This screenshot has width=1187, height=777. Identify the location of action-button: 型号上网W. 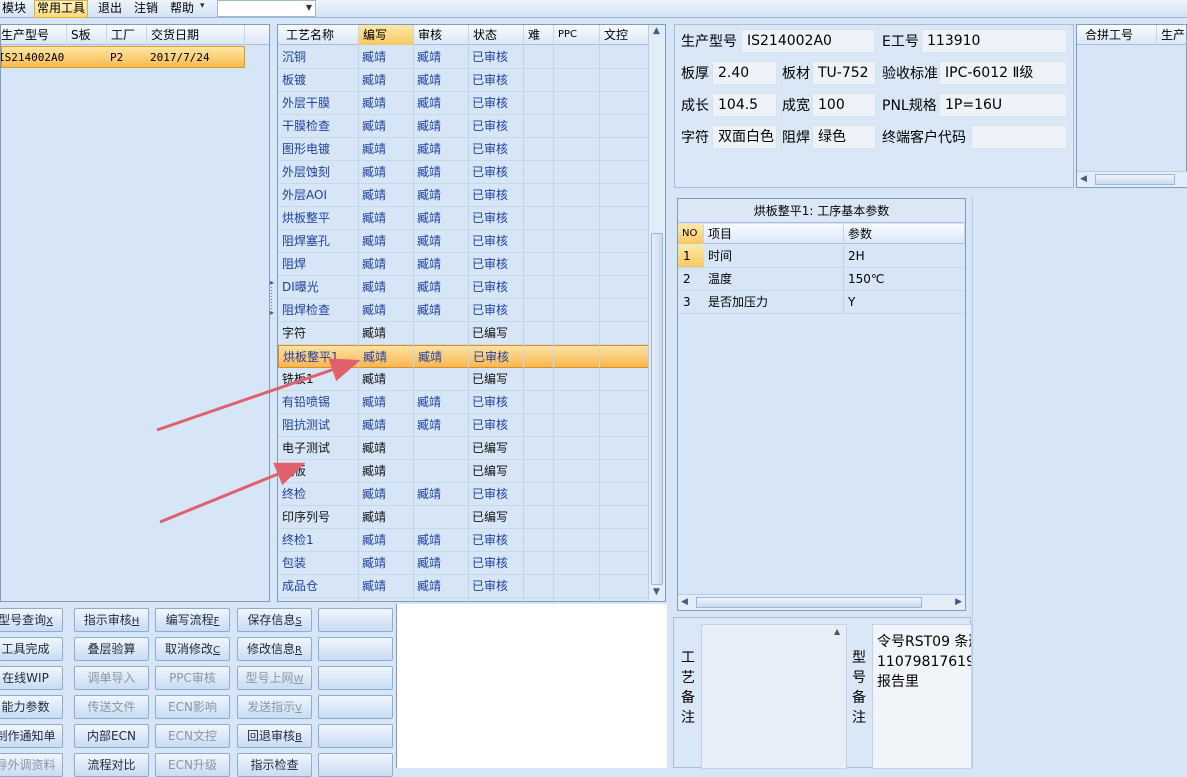
(274, 678).